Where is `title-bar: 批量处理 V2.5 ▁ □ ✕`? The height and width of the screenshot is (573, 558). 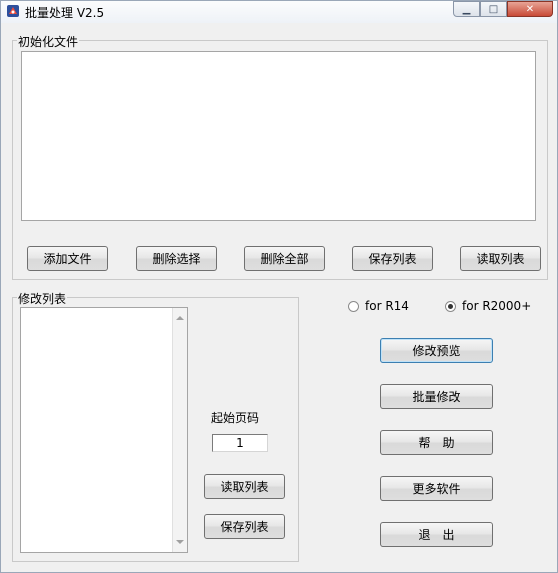
title-bar: 批量处理 V2.5 ▁ □ ✕ is located at coordinates (279, 12).